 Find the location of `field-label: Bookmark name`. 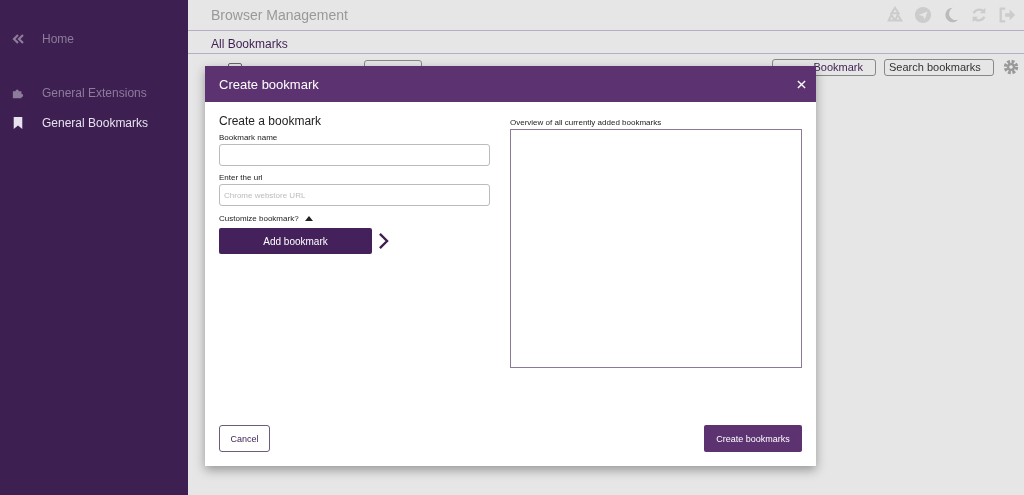

field-label: Bookmark name is located at coordinates (249, 137).